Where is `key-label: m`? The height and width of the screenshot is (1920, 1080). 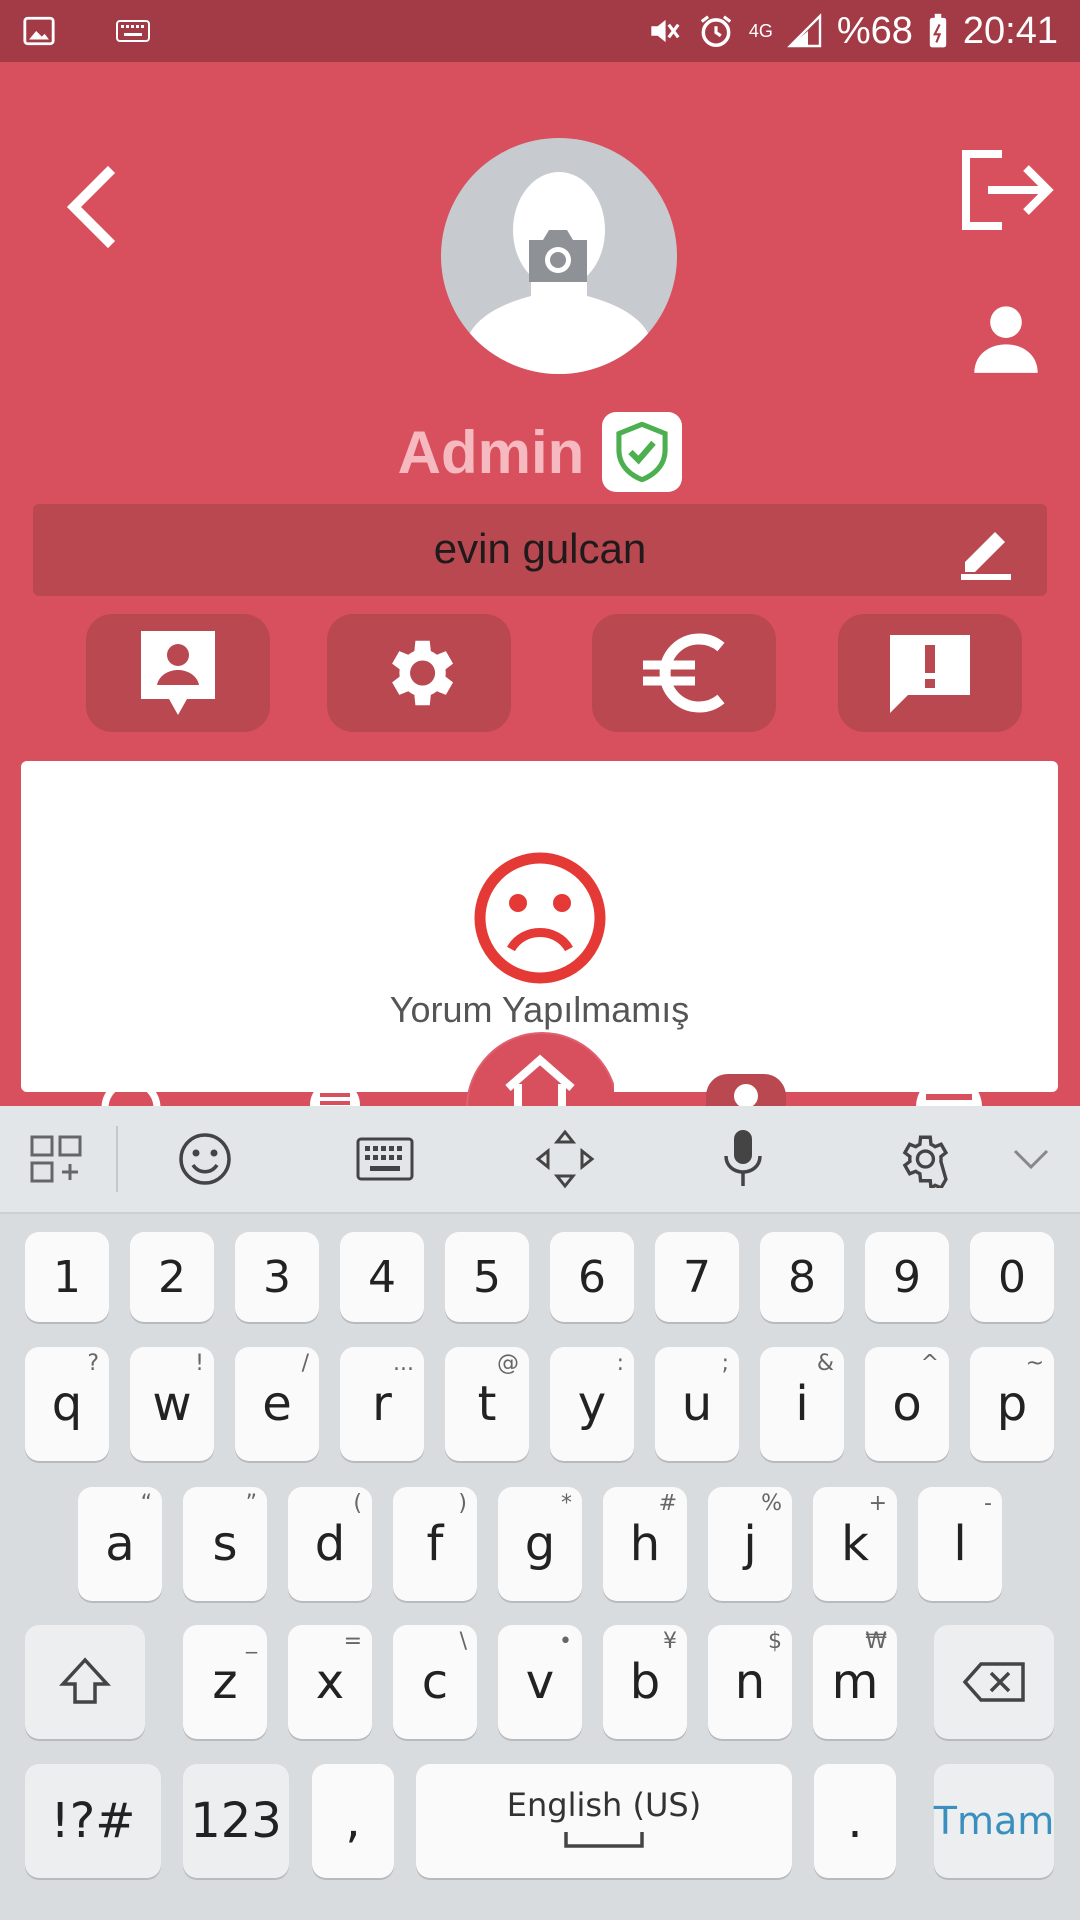 key-label: m is located at coordinates (855, 1682).